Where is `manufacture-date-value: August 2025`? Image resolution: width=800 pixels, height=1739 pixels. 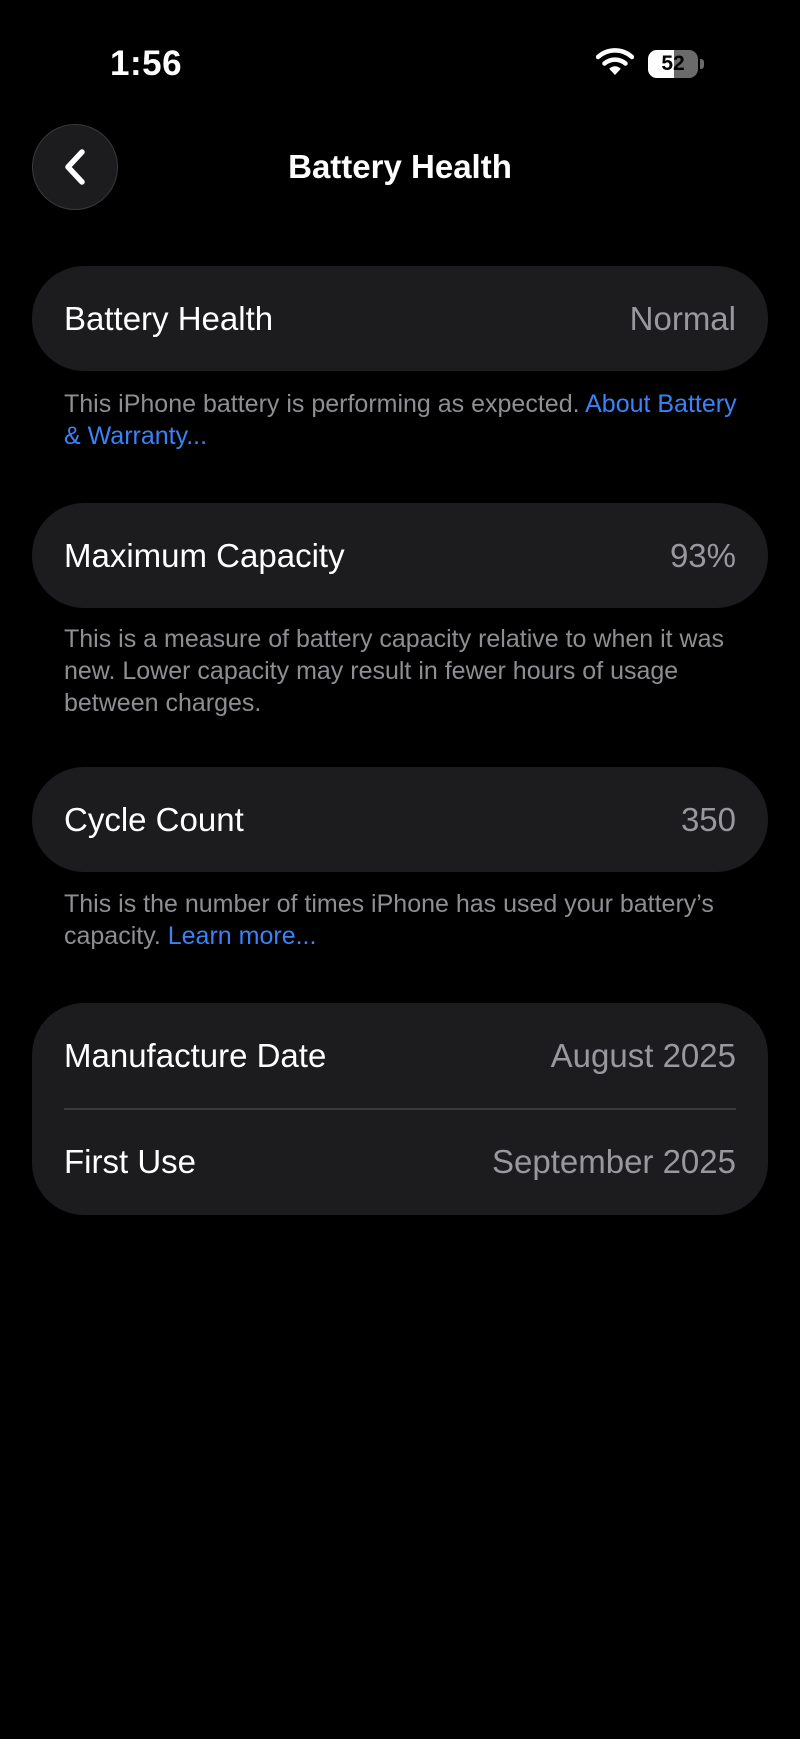
manufacture-date-value: August 2025 is located at coordinates (643, 1055).